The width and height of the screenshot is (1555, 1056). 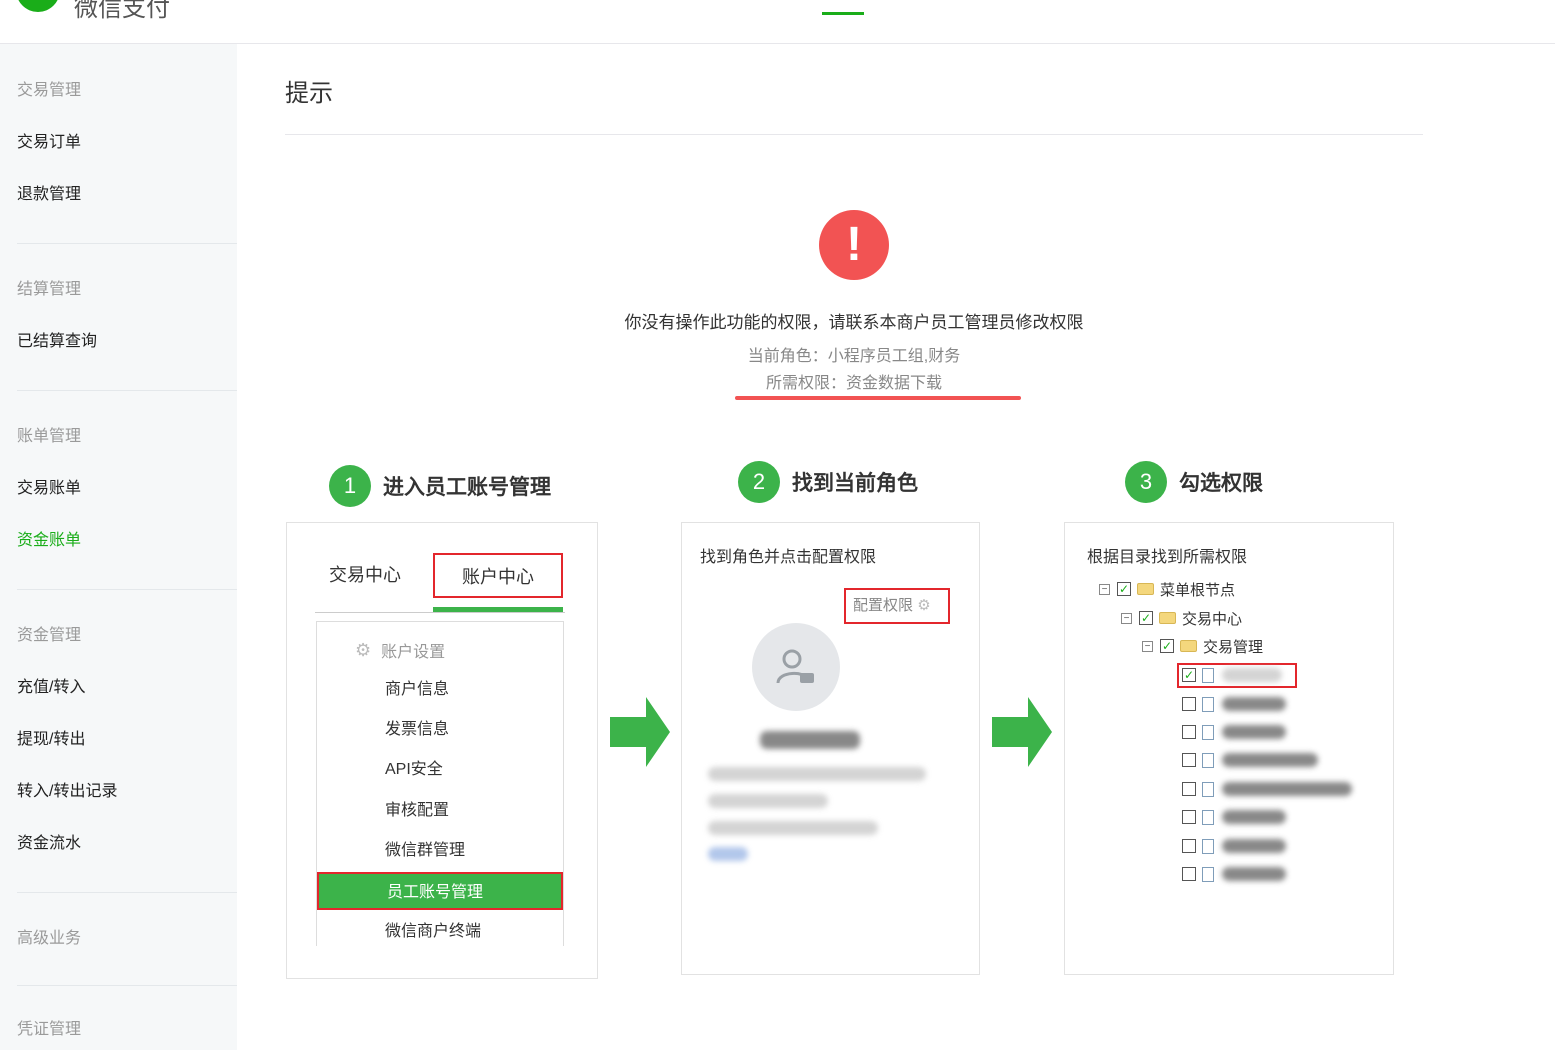 I want to click on user-badge-icon, so click(x=795, y=666).